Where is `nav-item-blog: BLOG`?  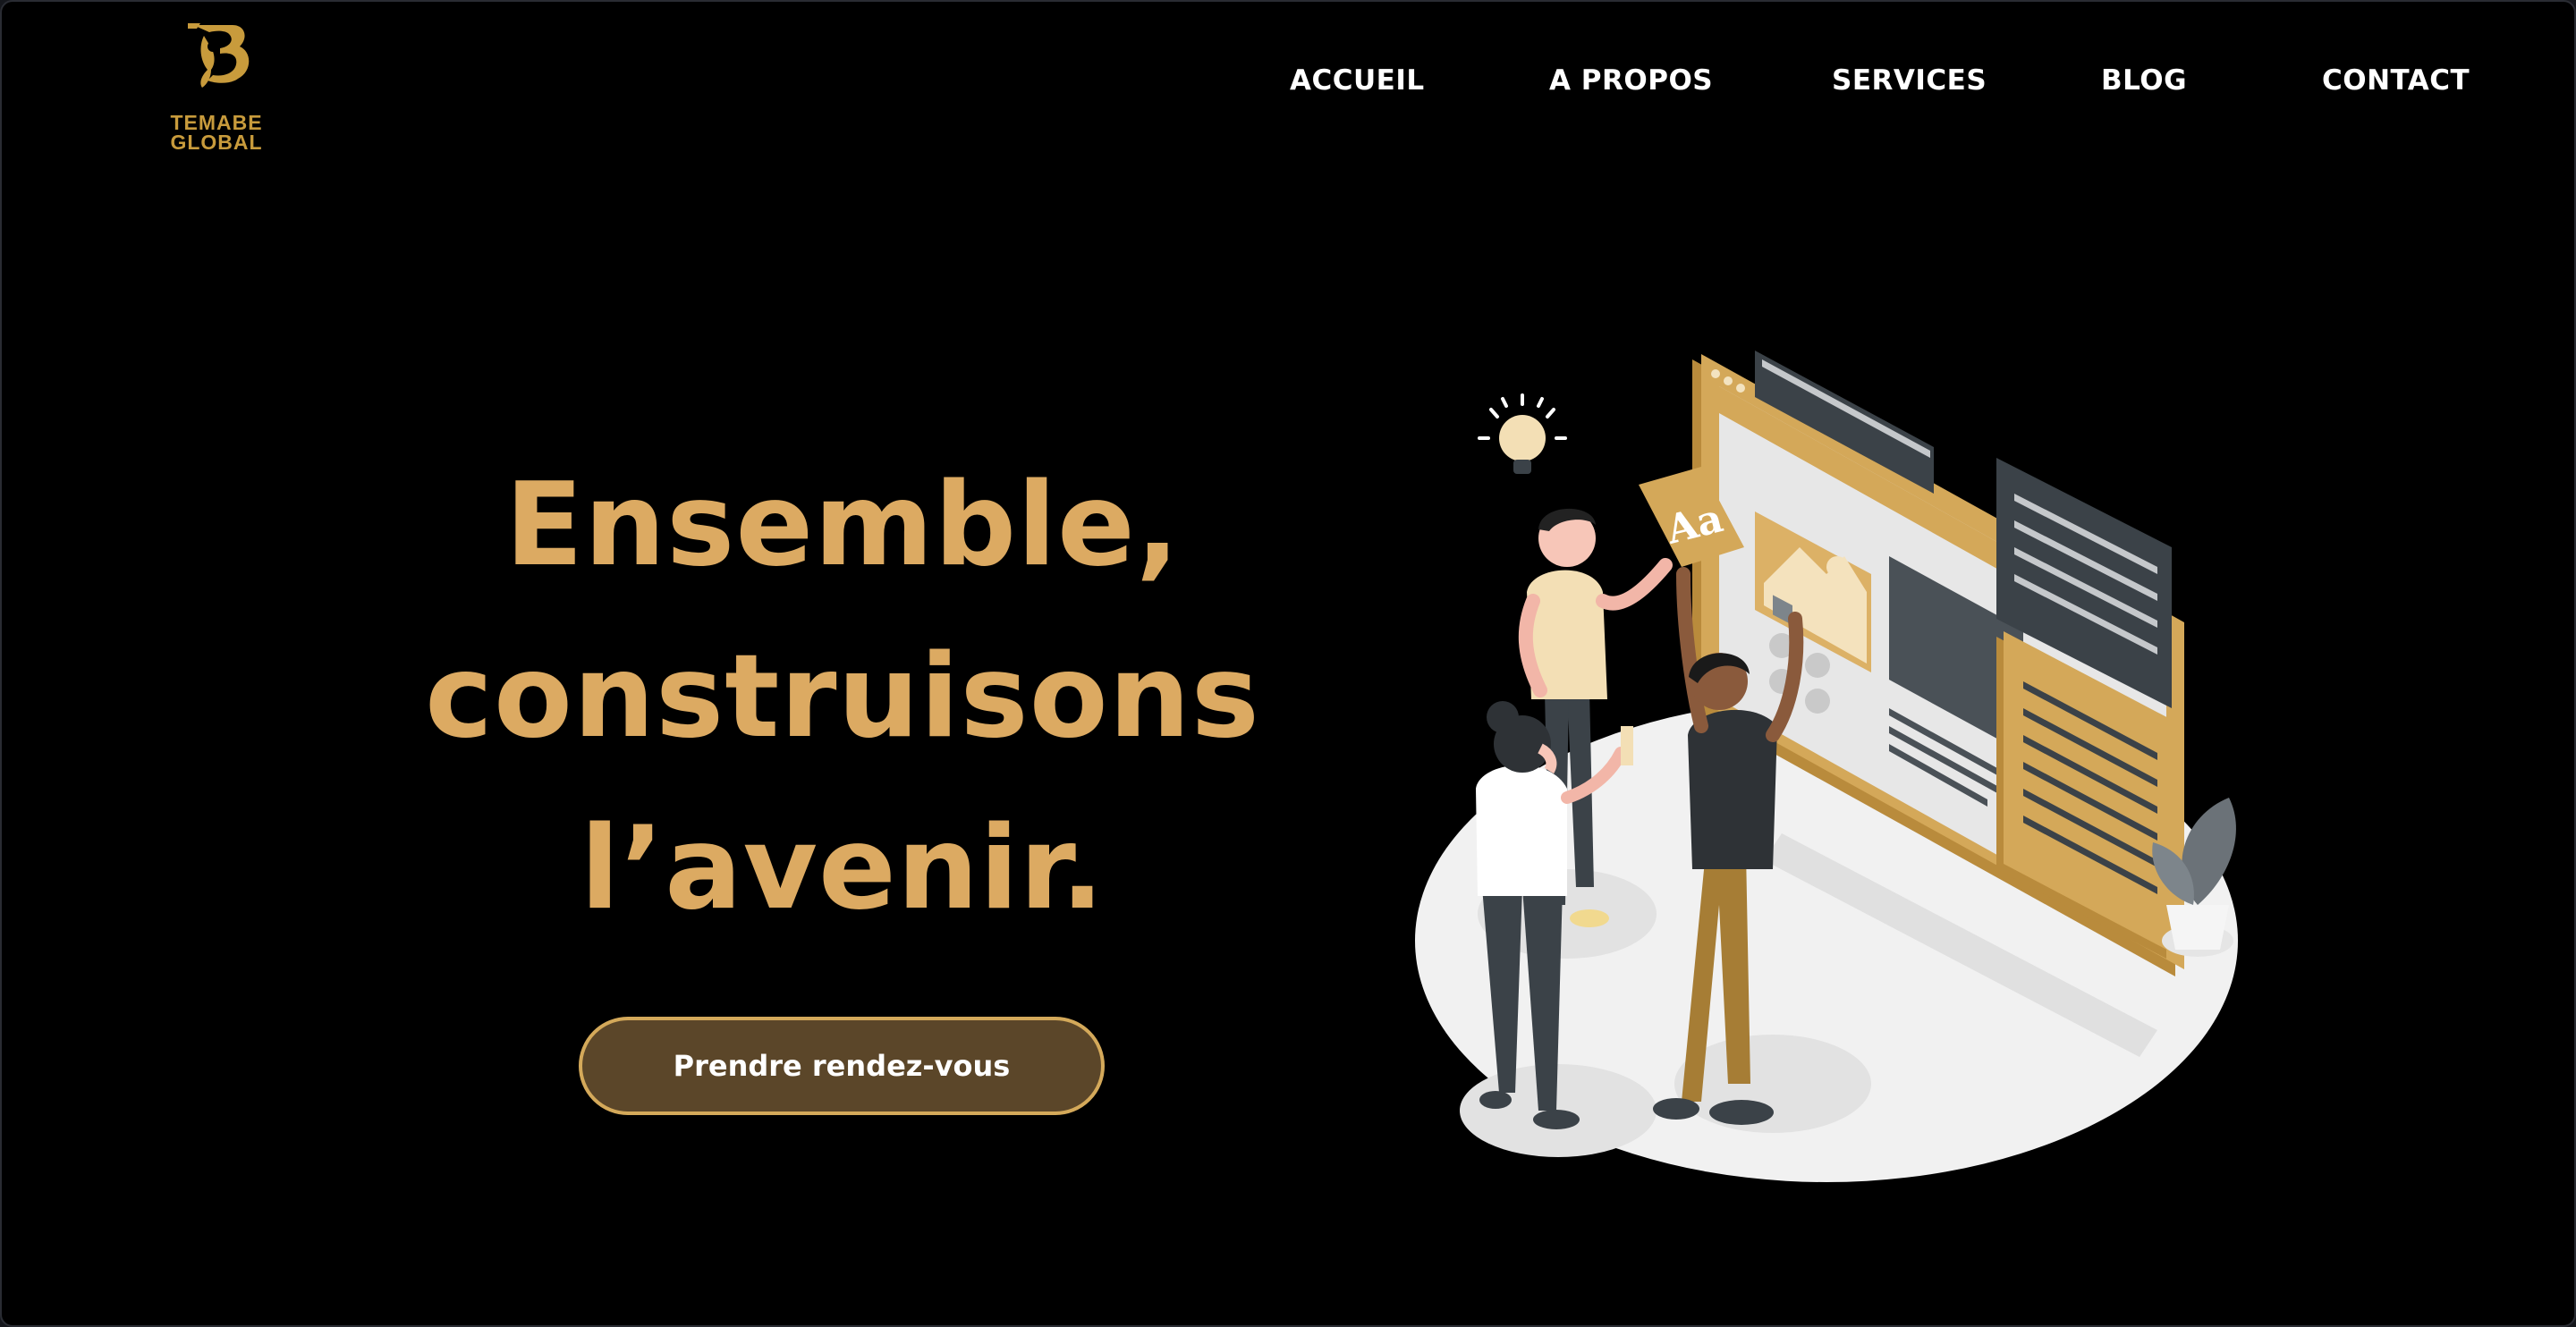 nav-item-blog: BLOG is located at coordinates (2144, 80).